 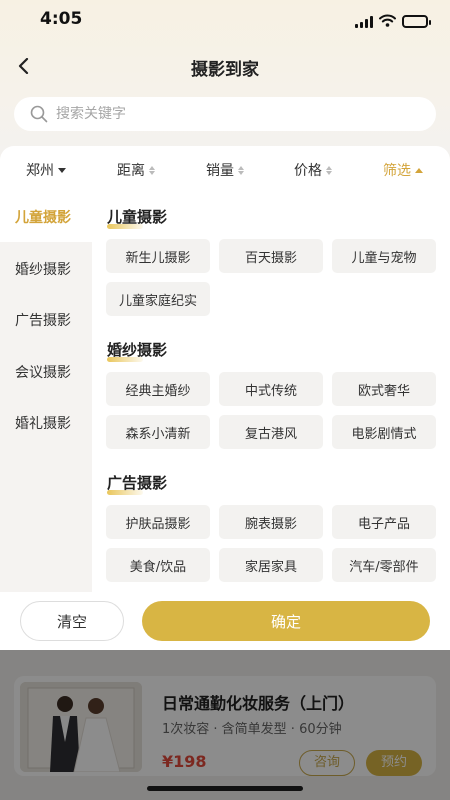 I want to click on caret-up-icon, so click(x=419, y=170).